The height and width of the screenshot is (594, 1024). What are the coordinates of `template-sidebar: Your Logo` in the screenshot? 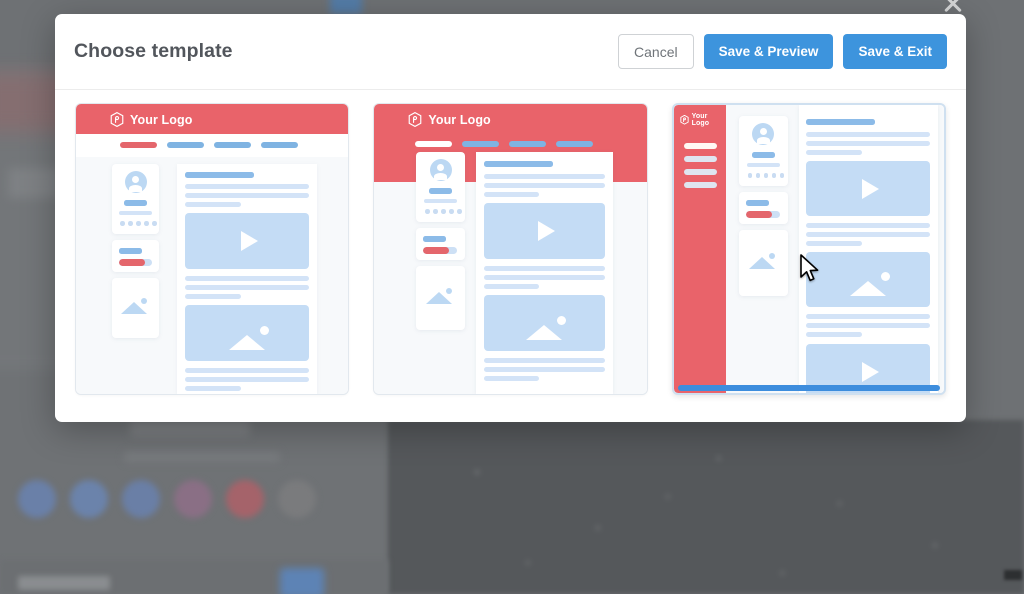 It's located at (699, 249).